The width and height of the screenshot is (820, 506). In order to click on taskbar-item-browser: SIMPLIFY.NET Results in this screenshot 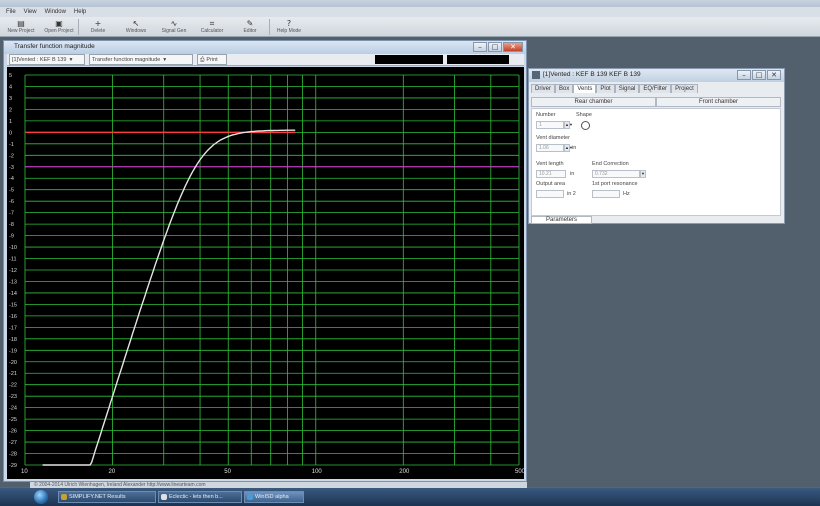, I will do `click(107, 497)`.